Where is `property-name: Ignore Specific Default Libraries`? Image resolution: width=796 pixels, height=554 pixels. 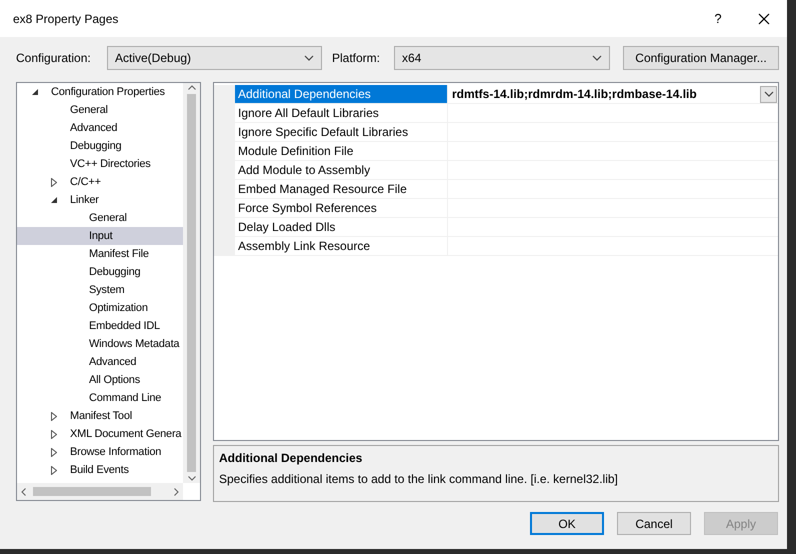 property-name: Ignore Specific Default Libraries is located at coordinates (341, 132).